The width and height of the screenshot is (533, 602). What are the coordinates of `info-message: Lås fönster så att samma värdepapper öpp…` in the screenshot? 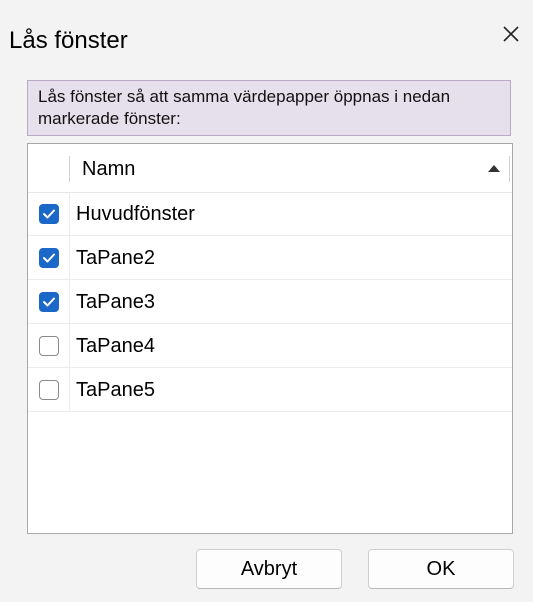 It's located at (269, 108).